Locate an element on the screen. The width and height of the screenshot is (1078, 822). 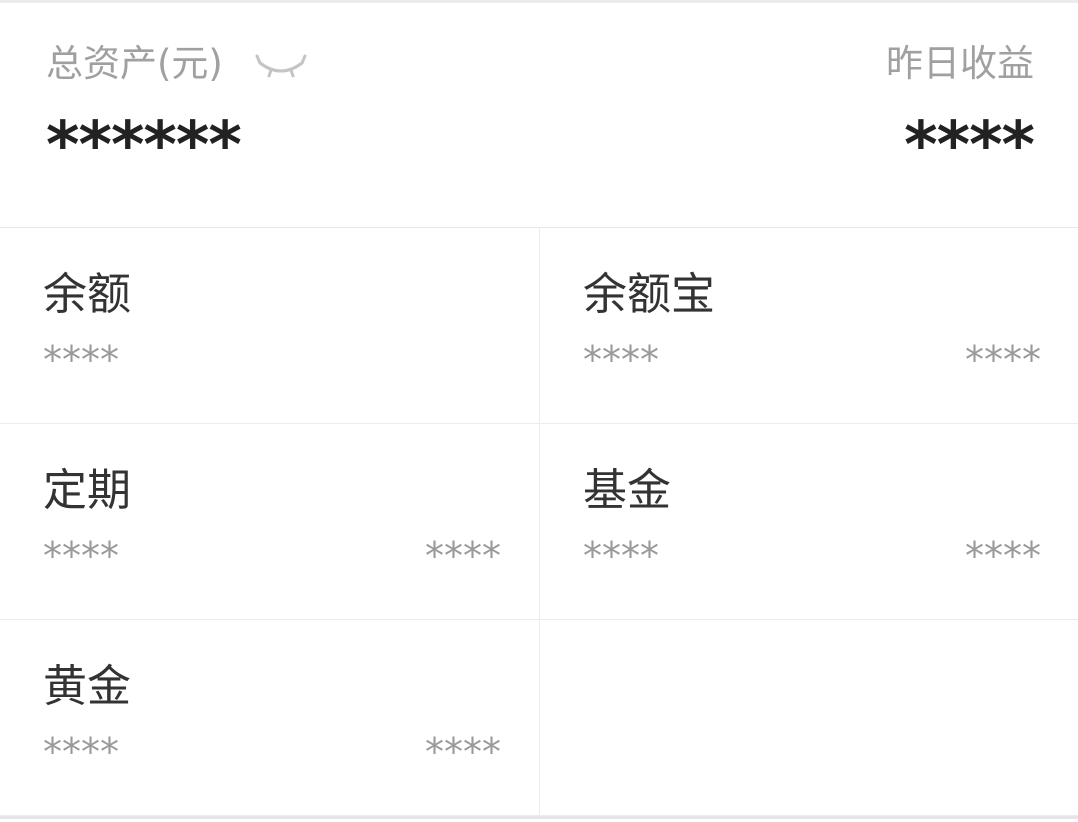
asset-title: 基金 is located at coordinates (627, 490).